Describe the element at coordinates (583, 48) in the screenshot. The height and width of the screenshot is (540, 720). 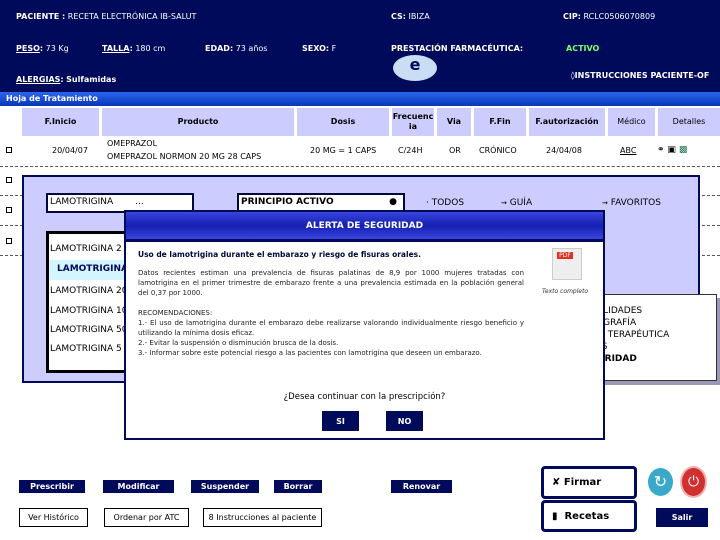
I see `prestacion-status: ACTIVO` at that location.